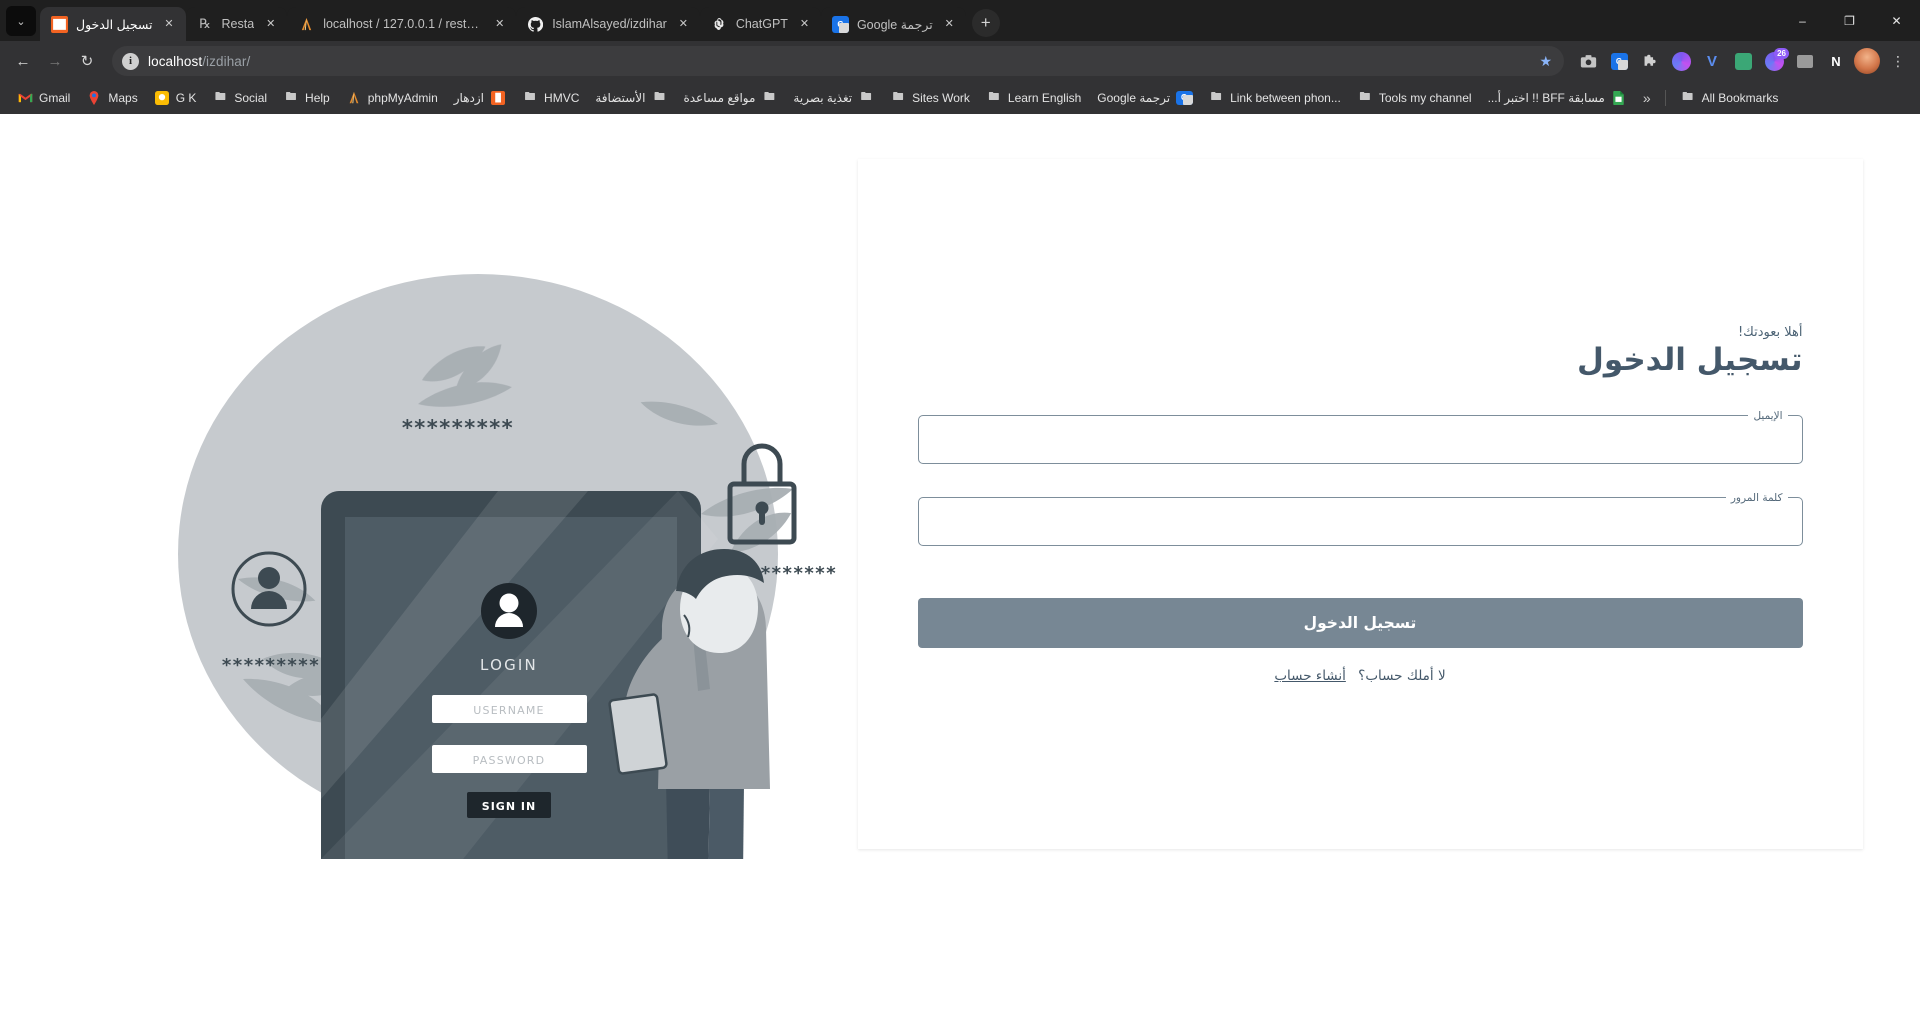 The height and width of the screenshot is (1032, 1920). I want to click on letter-n-icon: N, so click(1836, 61).